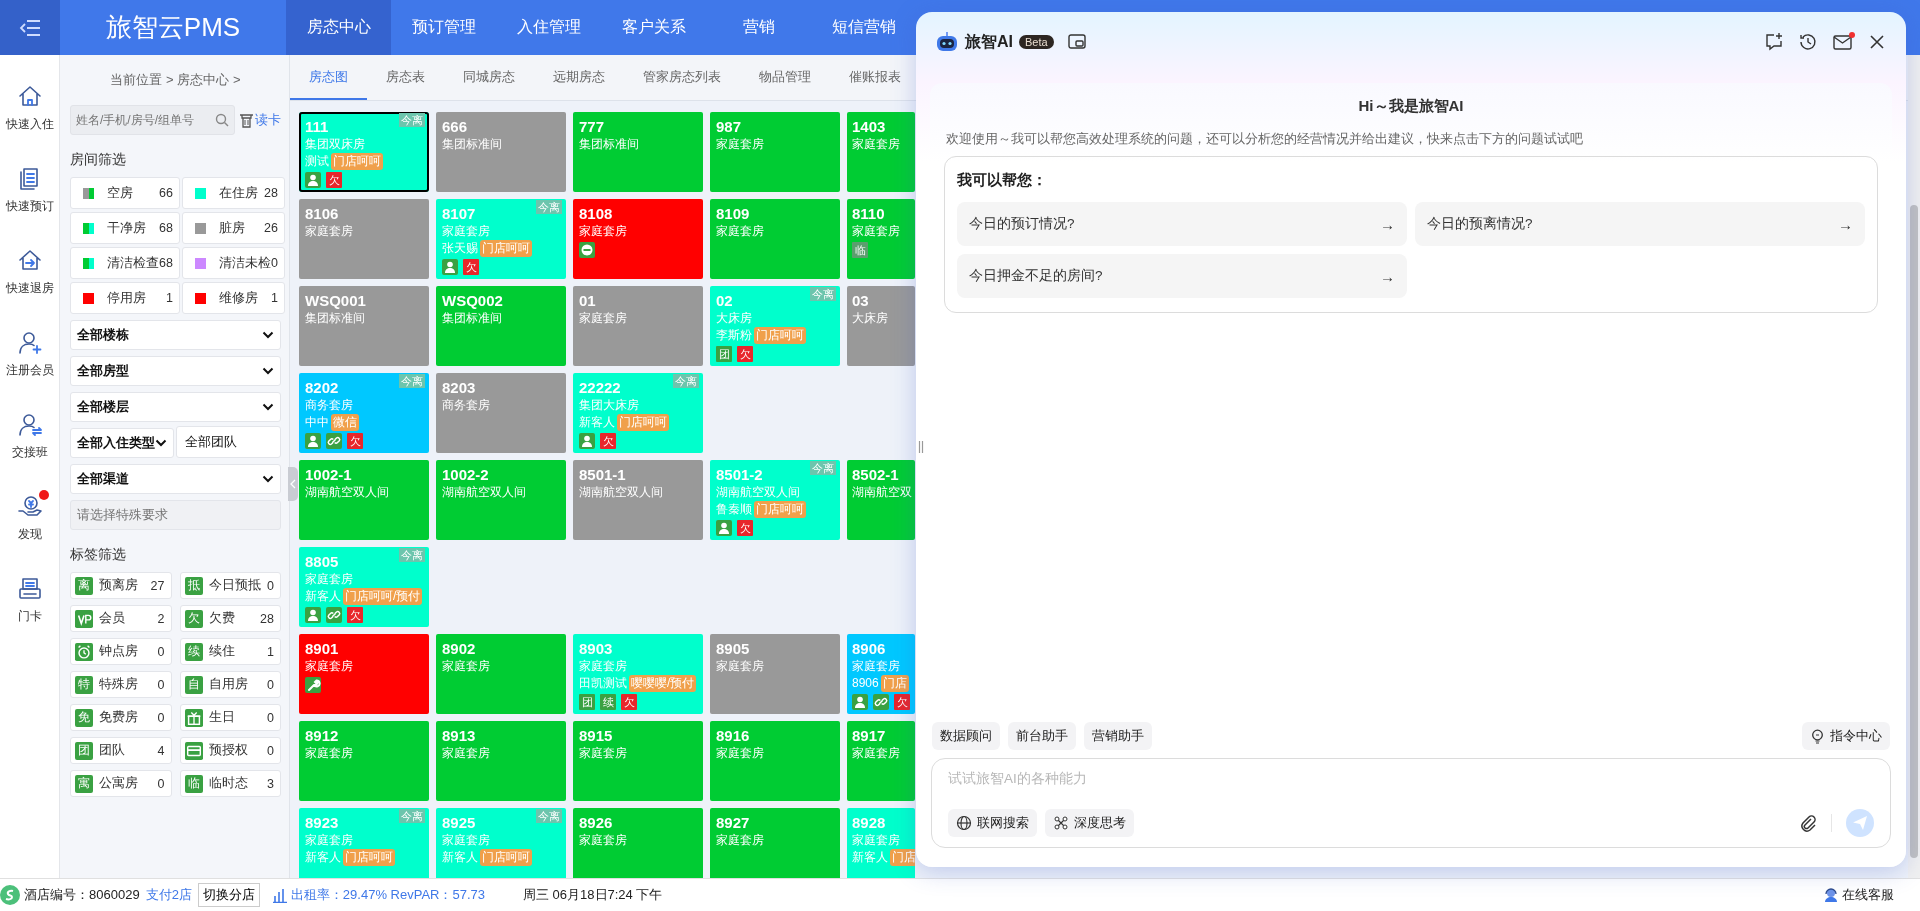 This screenshot has height=911, width=1920. What do you see at coordinates (125, 228) in the screenshot?
I see `filter-chip: 干净房 68` at bounding box center [125, 228].